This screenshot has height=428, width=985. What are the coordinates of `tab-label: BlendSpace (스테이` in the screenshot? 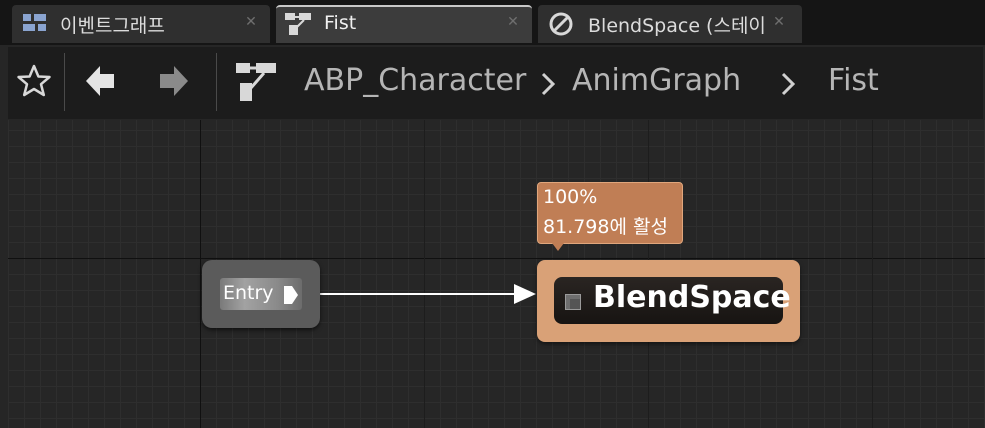 It's located at (676, 26).